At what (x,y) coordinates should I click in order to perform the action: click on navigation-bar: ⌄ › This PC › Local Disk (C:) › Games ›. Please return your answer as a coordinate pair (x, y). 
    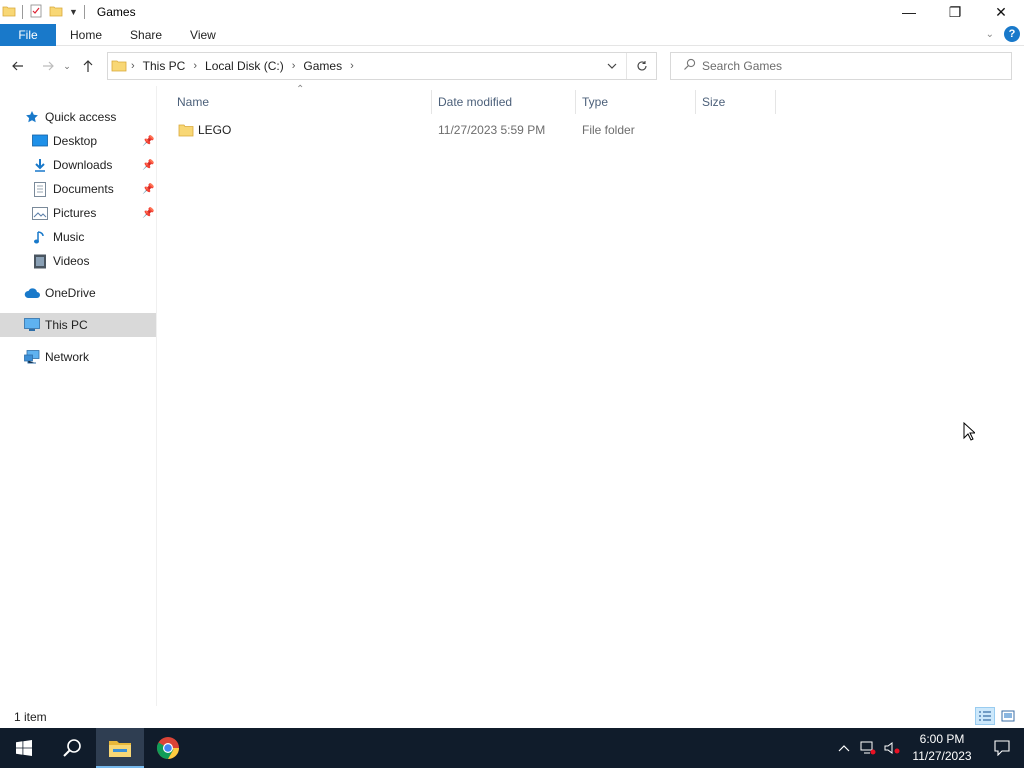
    Looking at the image, I should click on (512, 66).